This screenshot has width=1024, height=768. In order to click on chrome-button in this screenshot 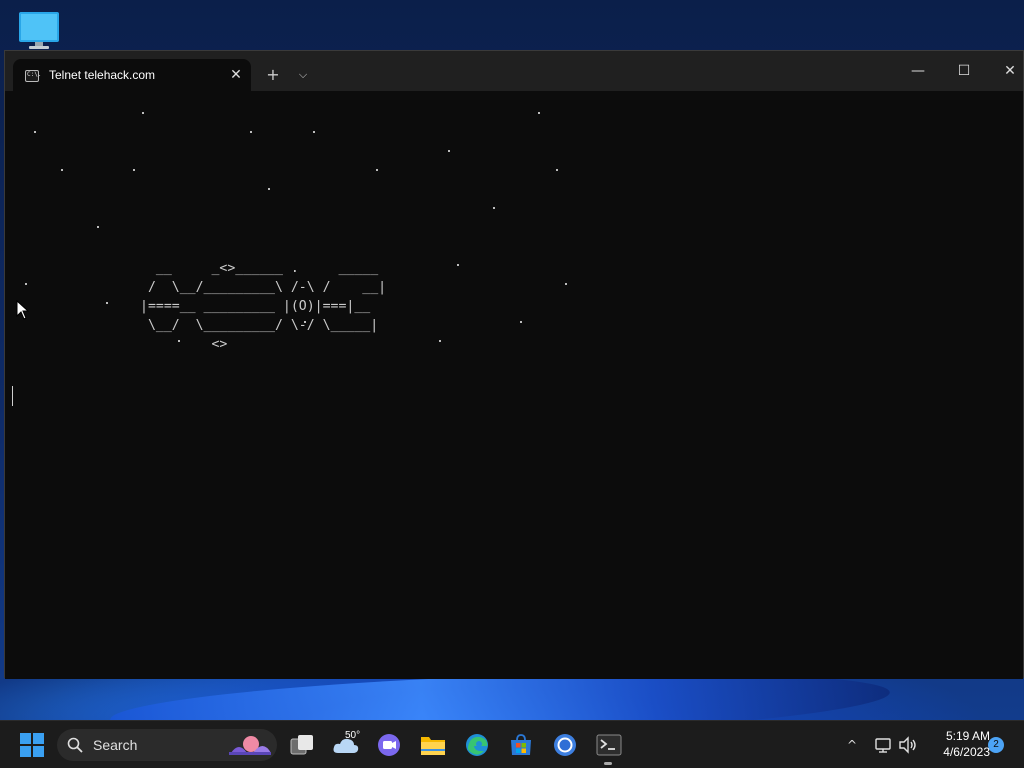, I will do `click(565, 745)`.